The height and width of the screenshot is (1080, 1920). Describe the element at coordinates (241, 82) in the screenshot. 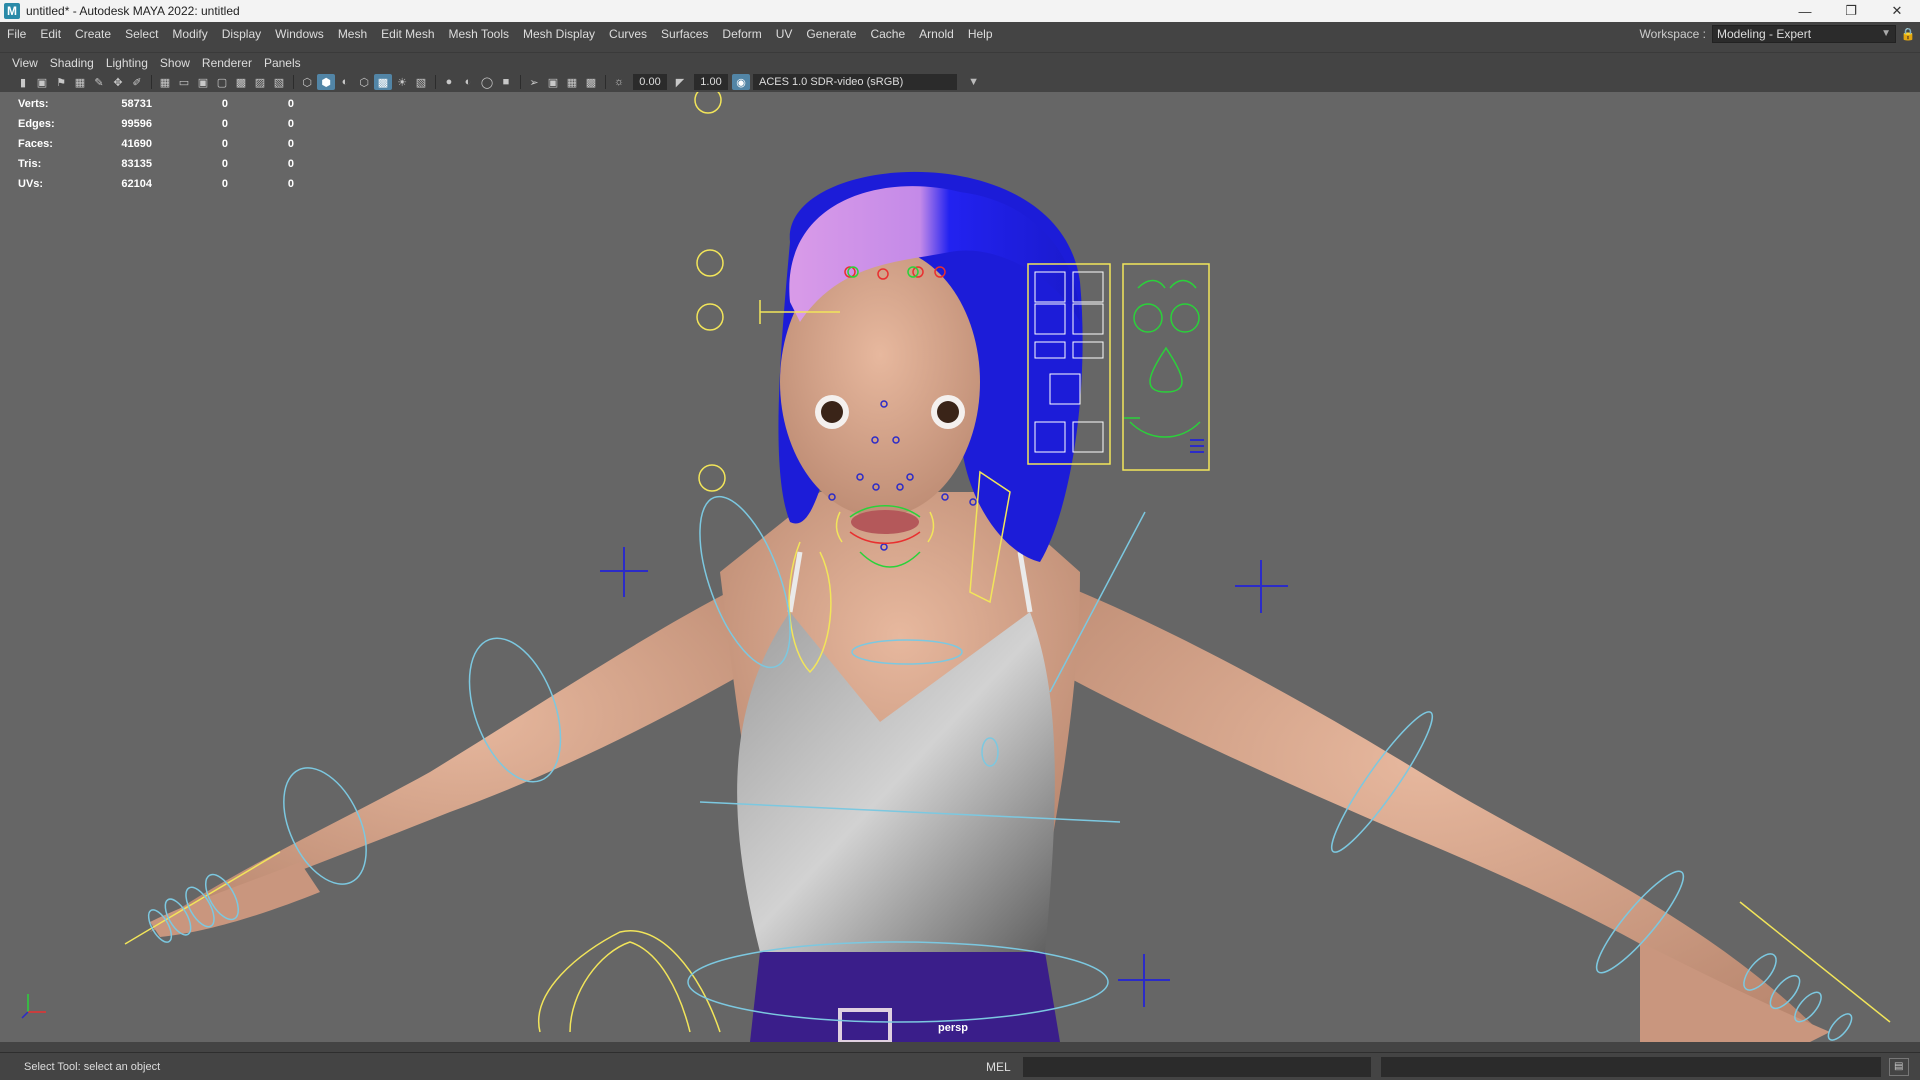

I see `field-chart-icon: ▩` at that location.